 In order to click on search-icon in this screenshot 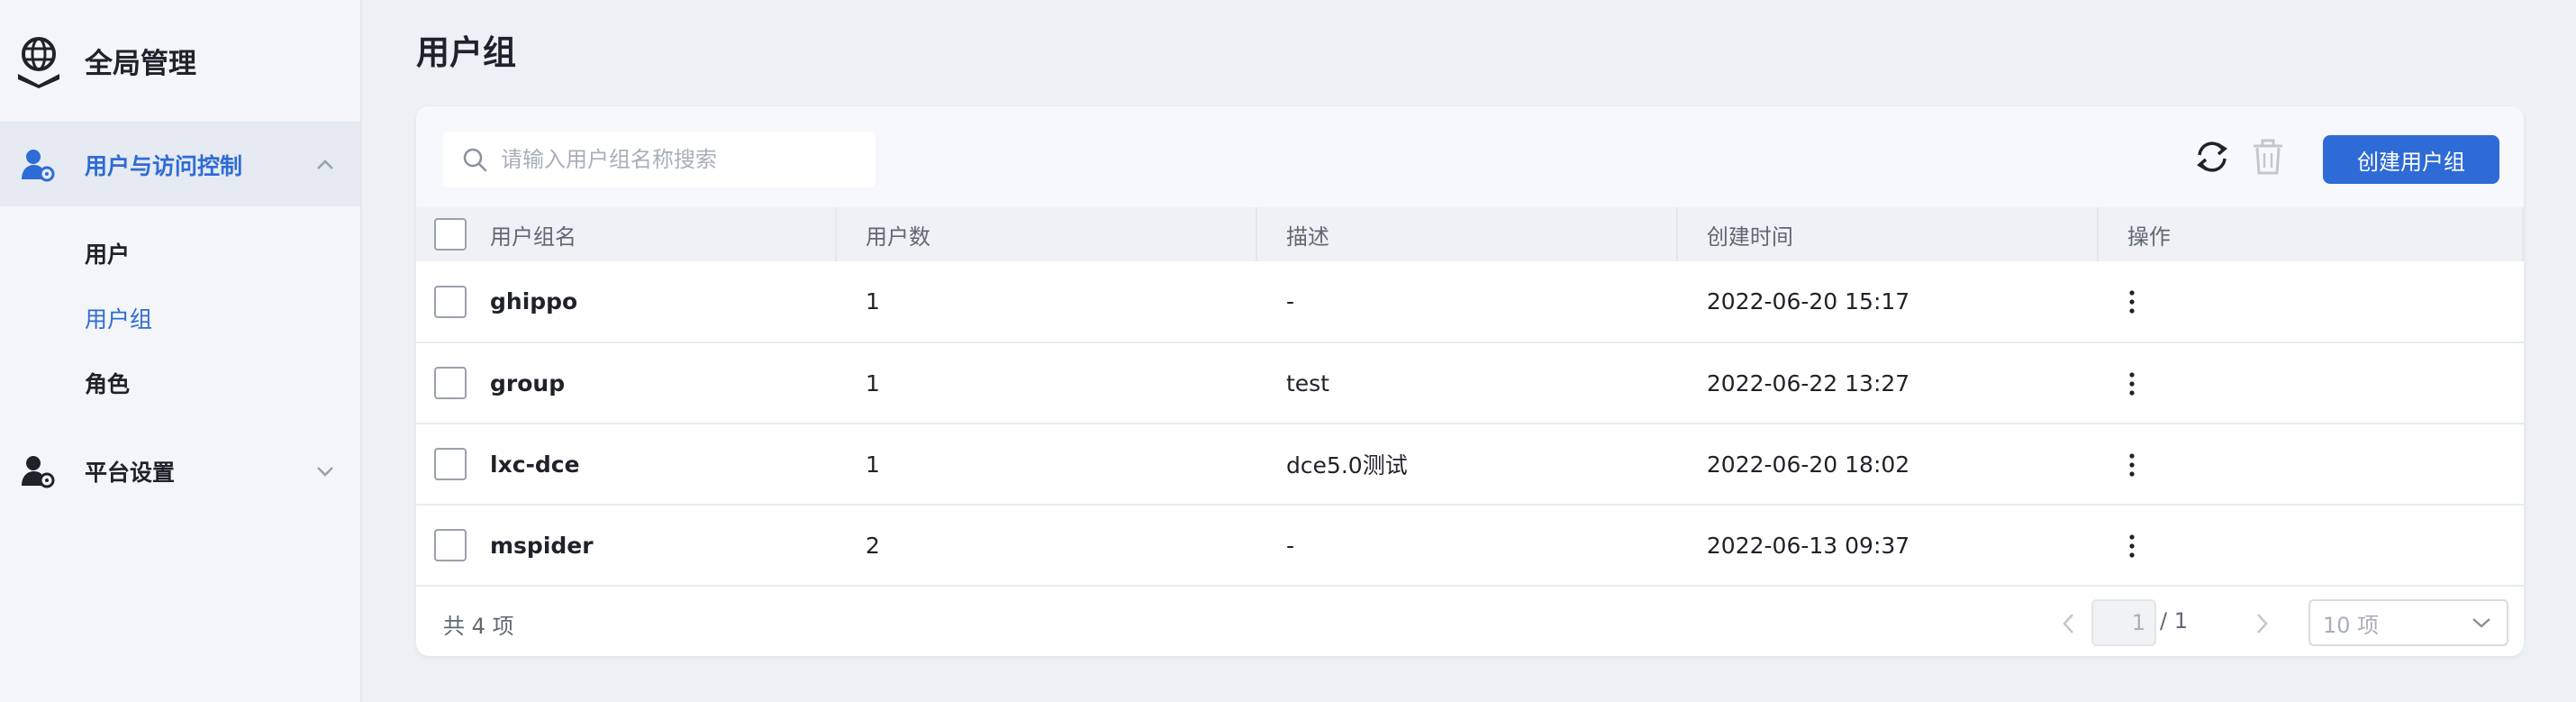, I will do `click(475, 160)`.